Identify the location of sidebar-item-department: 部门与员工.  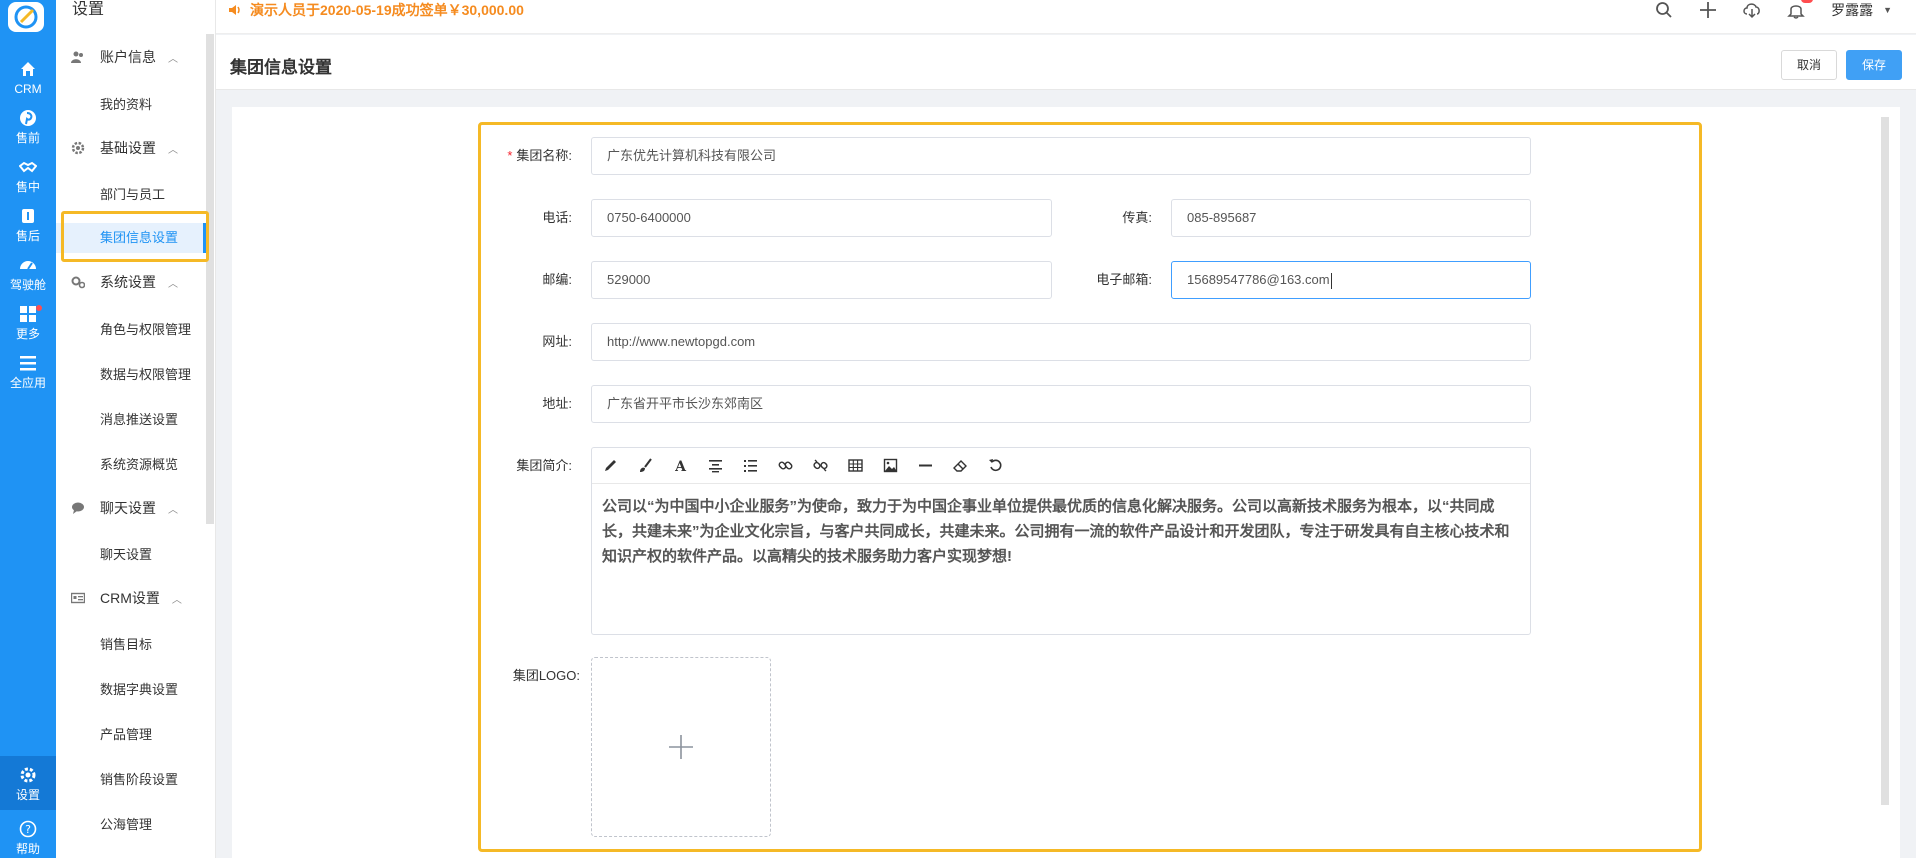
(131, 195).